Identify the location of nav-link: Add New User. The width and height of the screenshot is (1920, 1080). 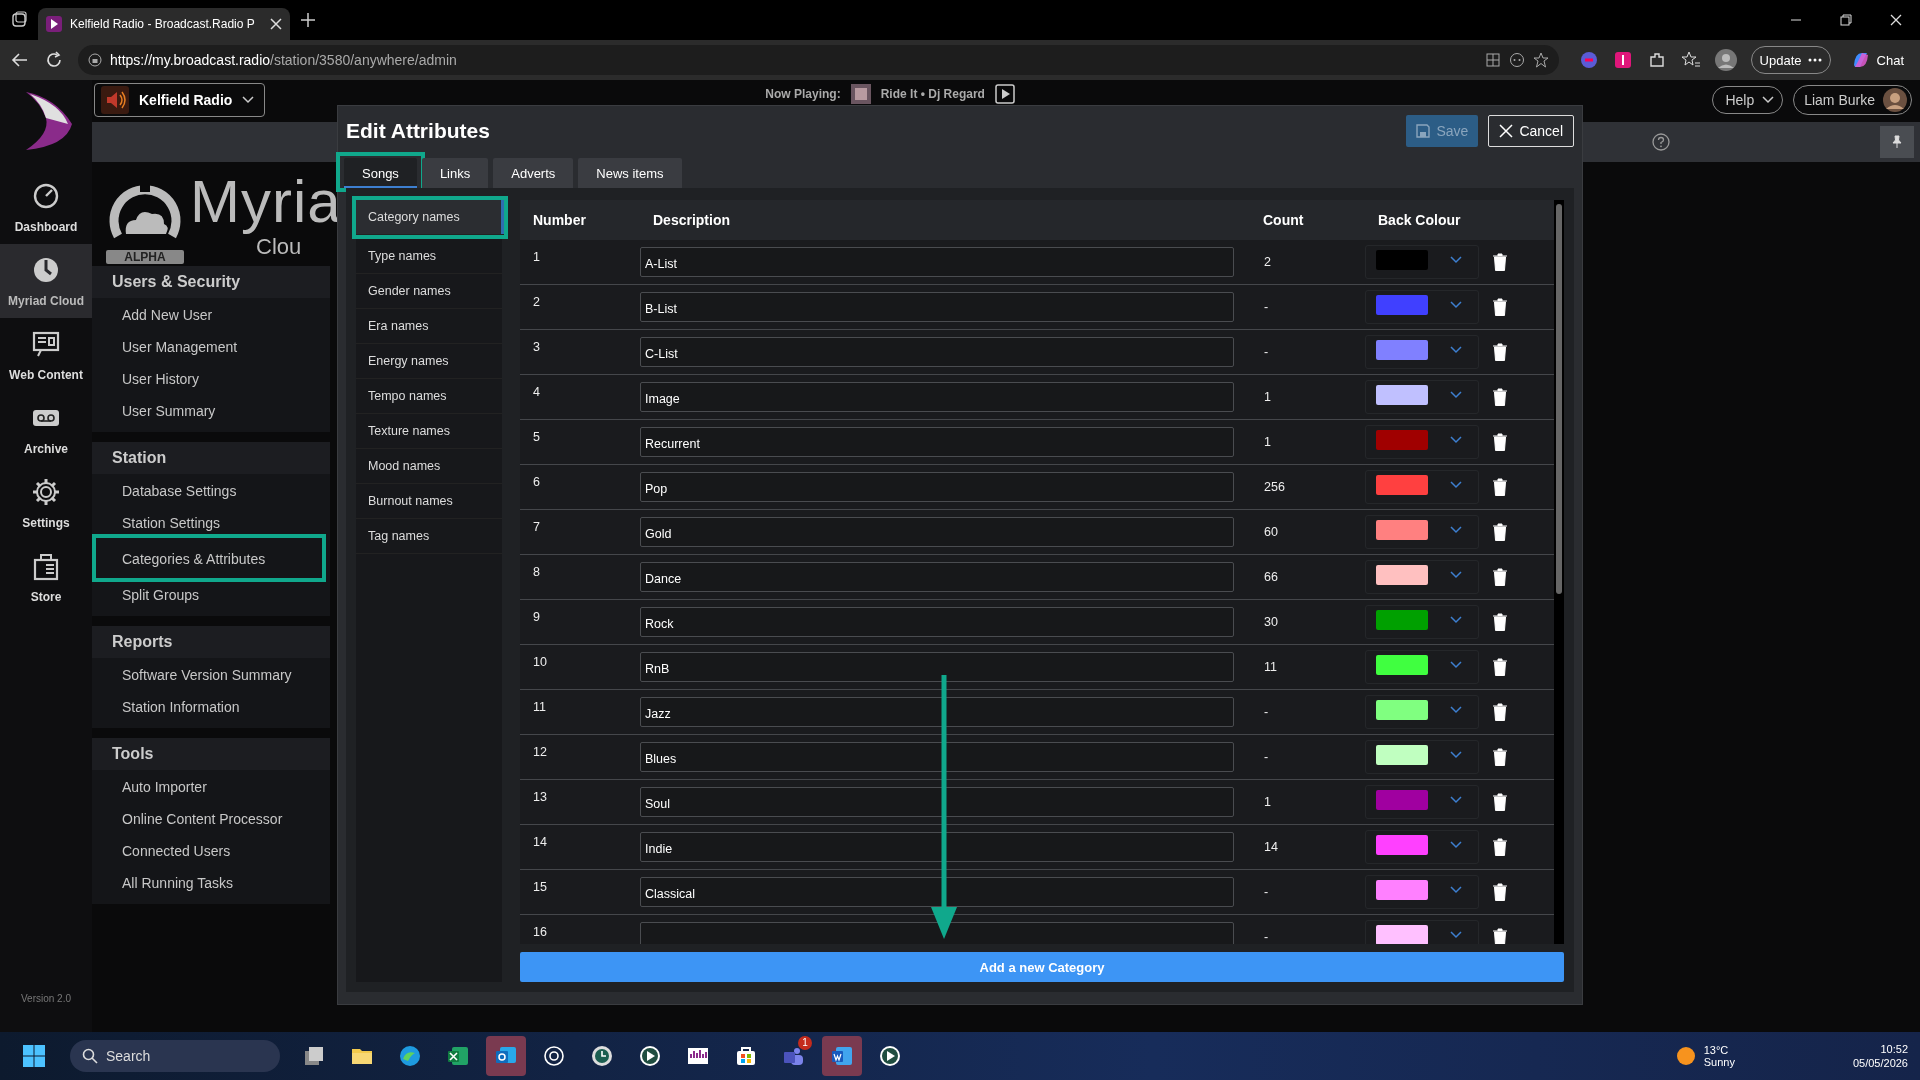
(155, 314).